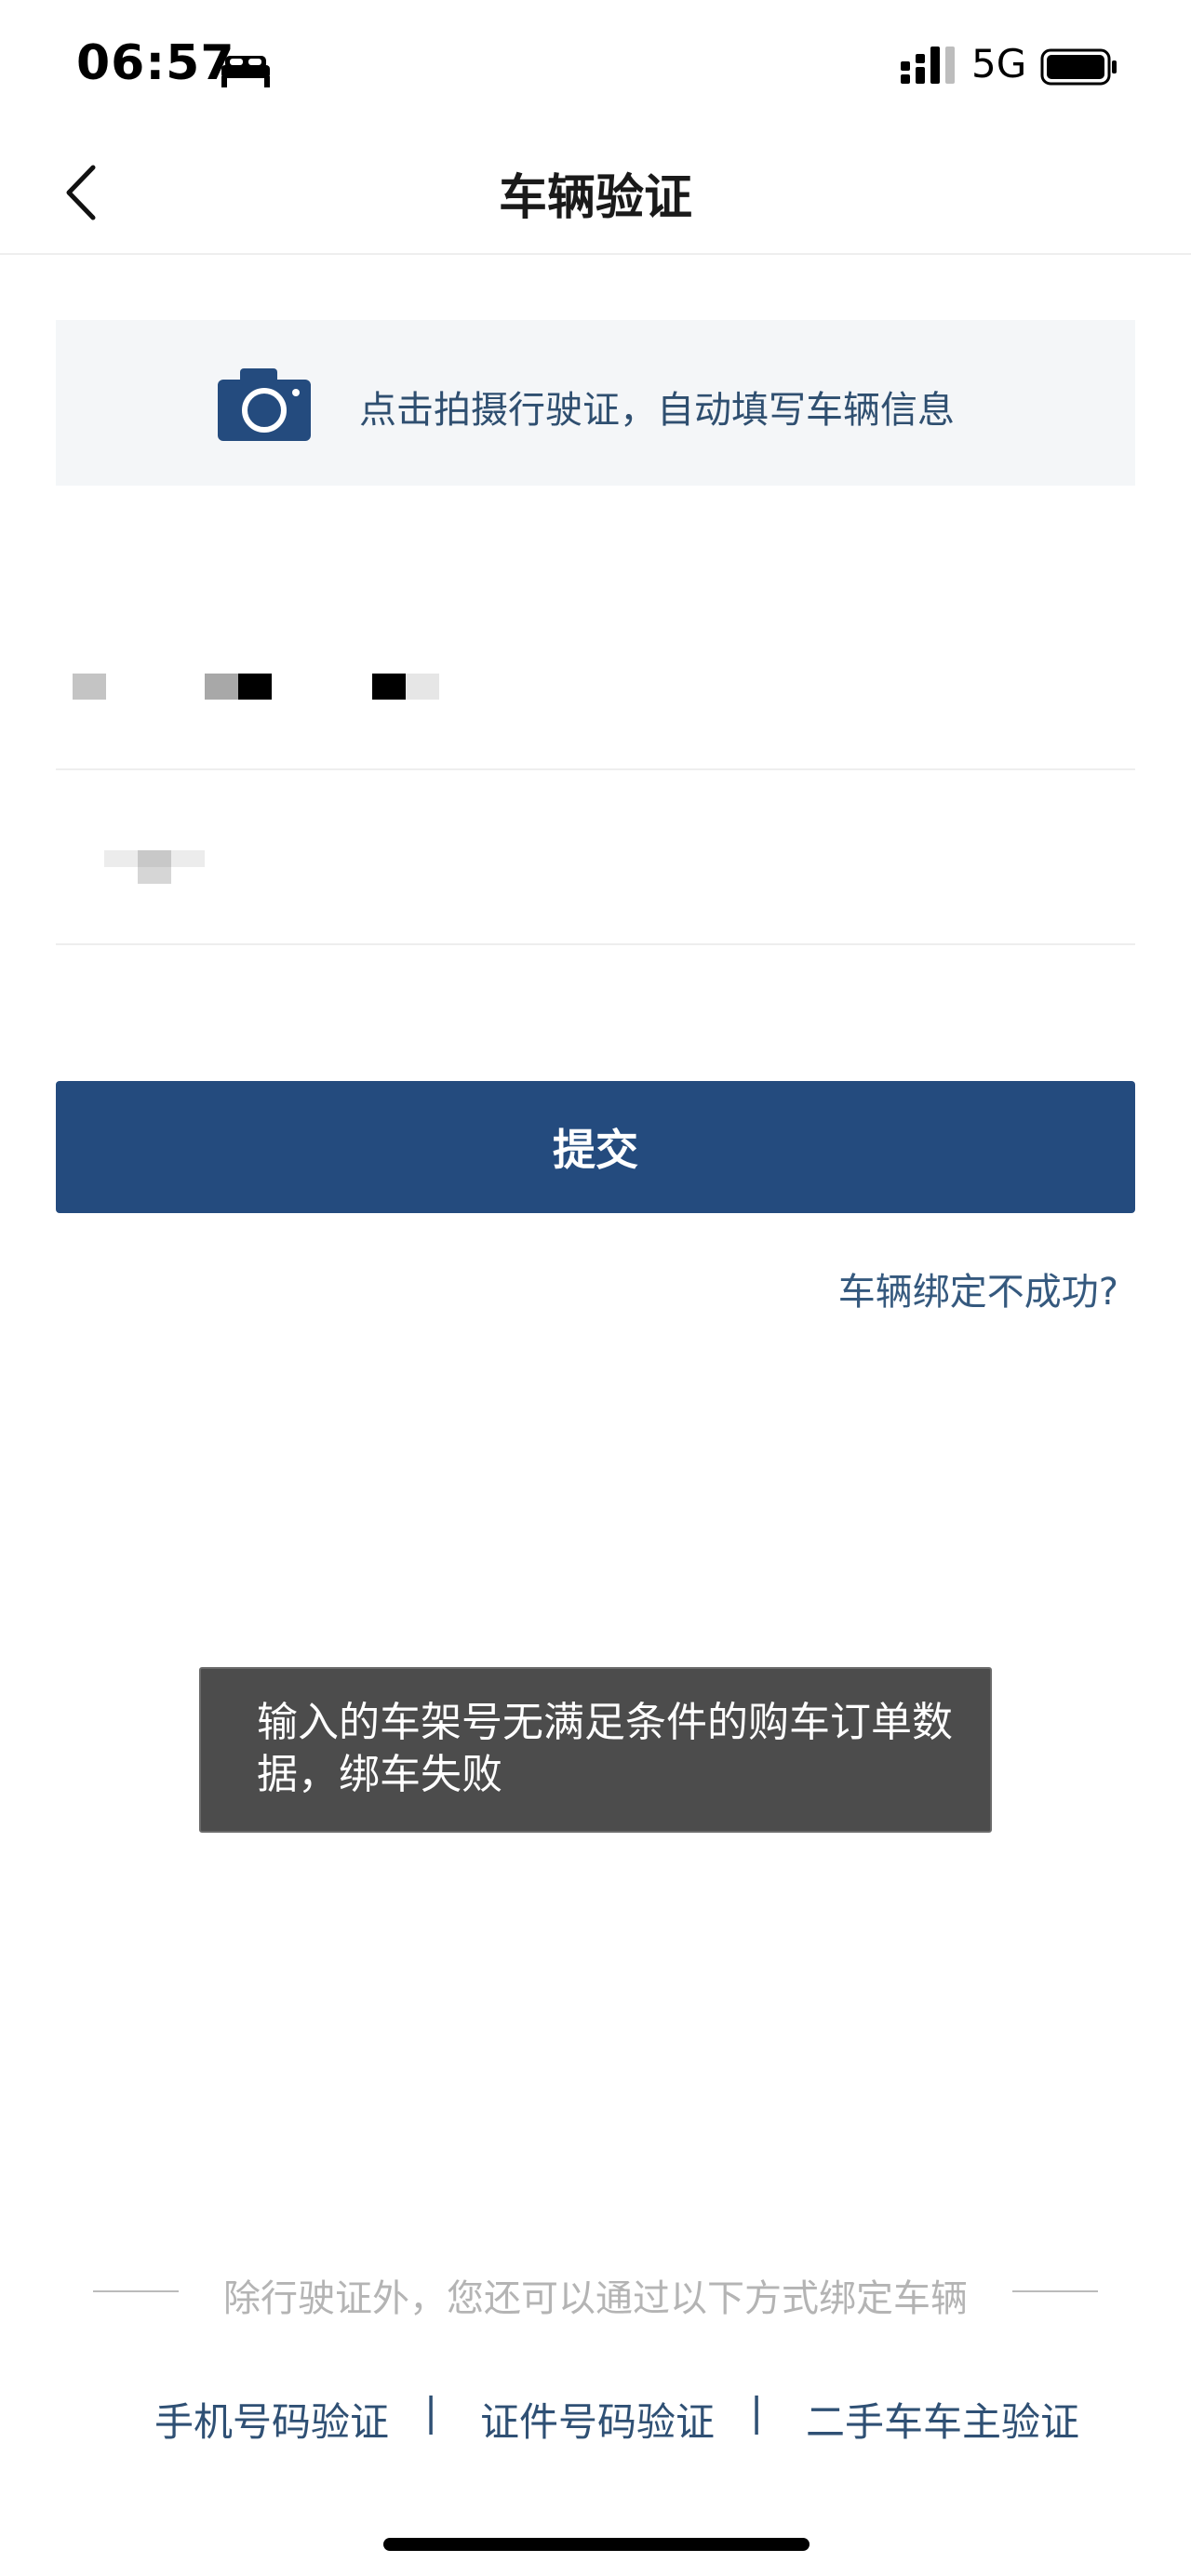 The height and width of the screenshot is (2576, 1191). What do you see at coordinates (1078, 67) in the screenshot?
I see `battery-icon` at bounding box center [1078, 67].